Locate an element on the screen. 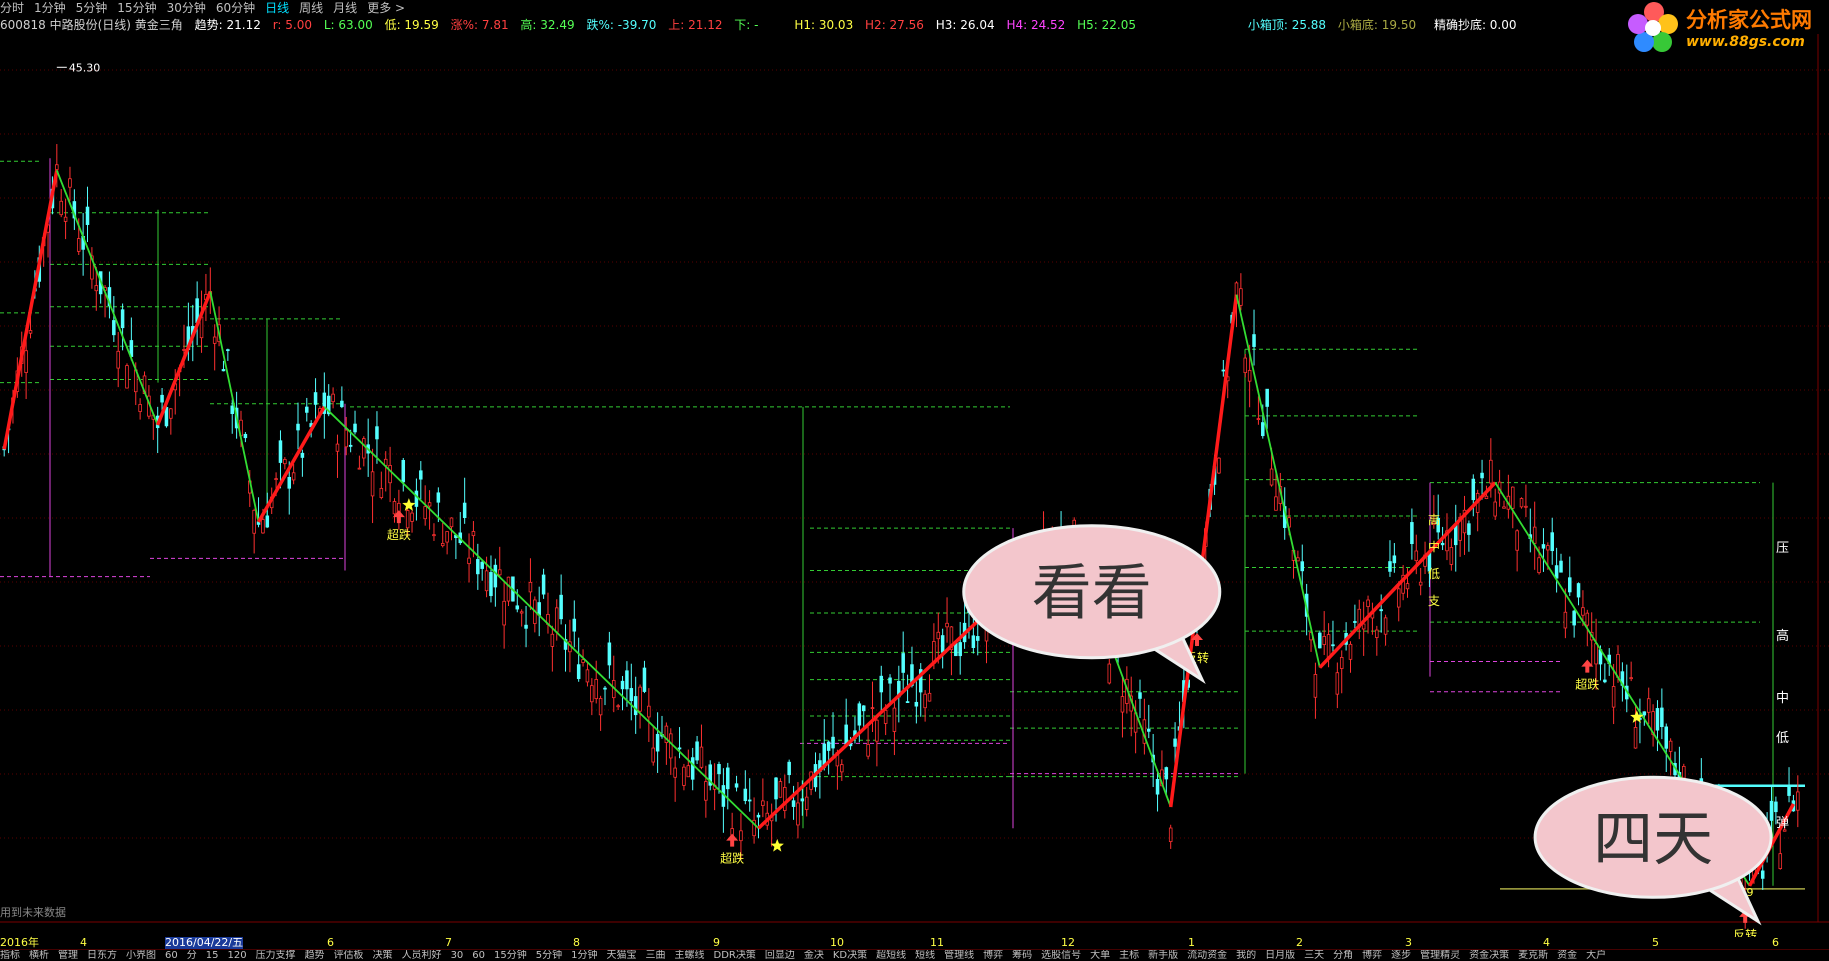 The width and height of the screenshot is (1829, 961). menu-item-2: 管理 is located at coordinates (68, 955).